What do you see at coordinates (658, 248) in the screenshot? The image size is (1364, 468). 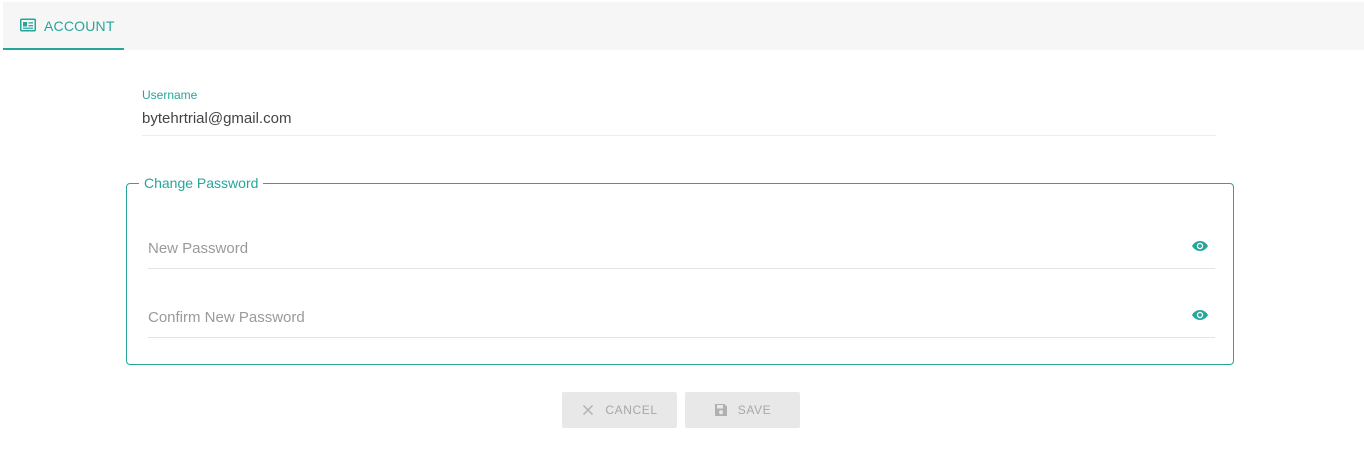 I see `new-password-input` at bounding box center [658, 248].